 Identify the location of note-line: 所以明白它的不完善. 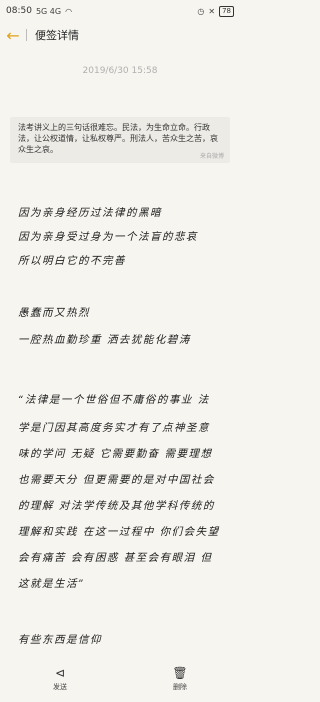
(72, 261).